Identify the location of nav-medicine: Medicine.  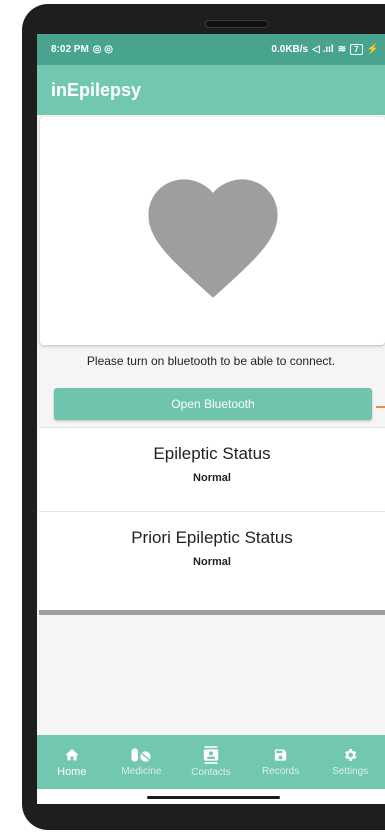
(142, 762).